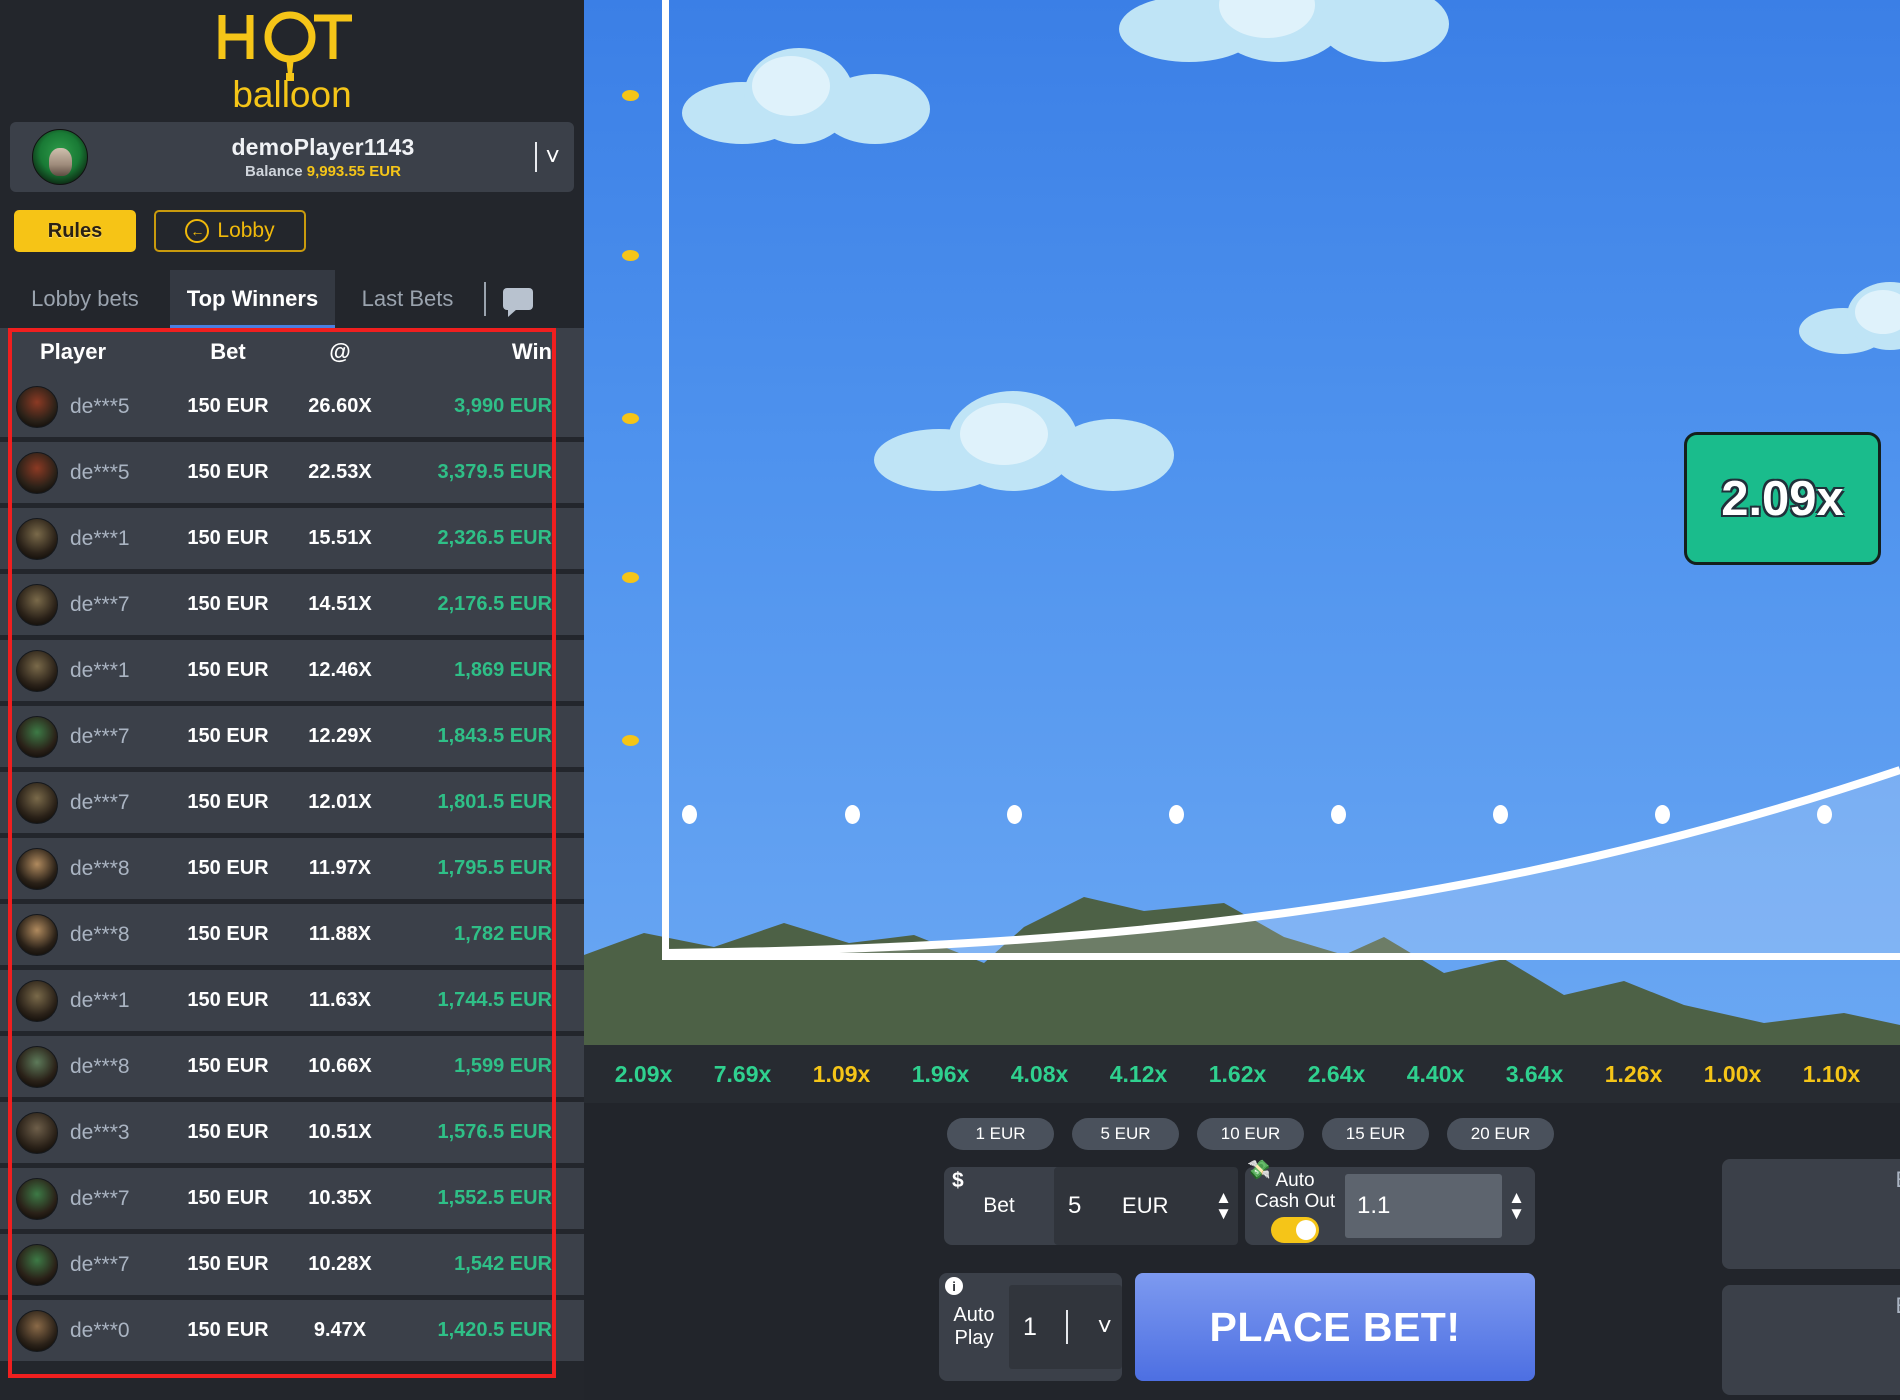  What do you see at coordinates (503, 670) in the screenshot?
I see `cell-win: 1,869 EUR` at bounding box center [503, 670].